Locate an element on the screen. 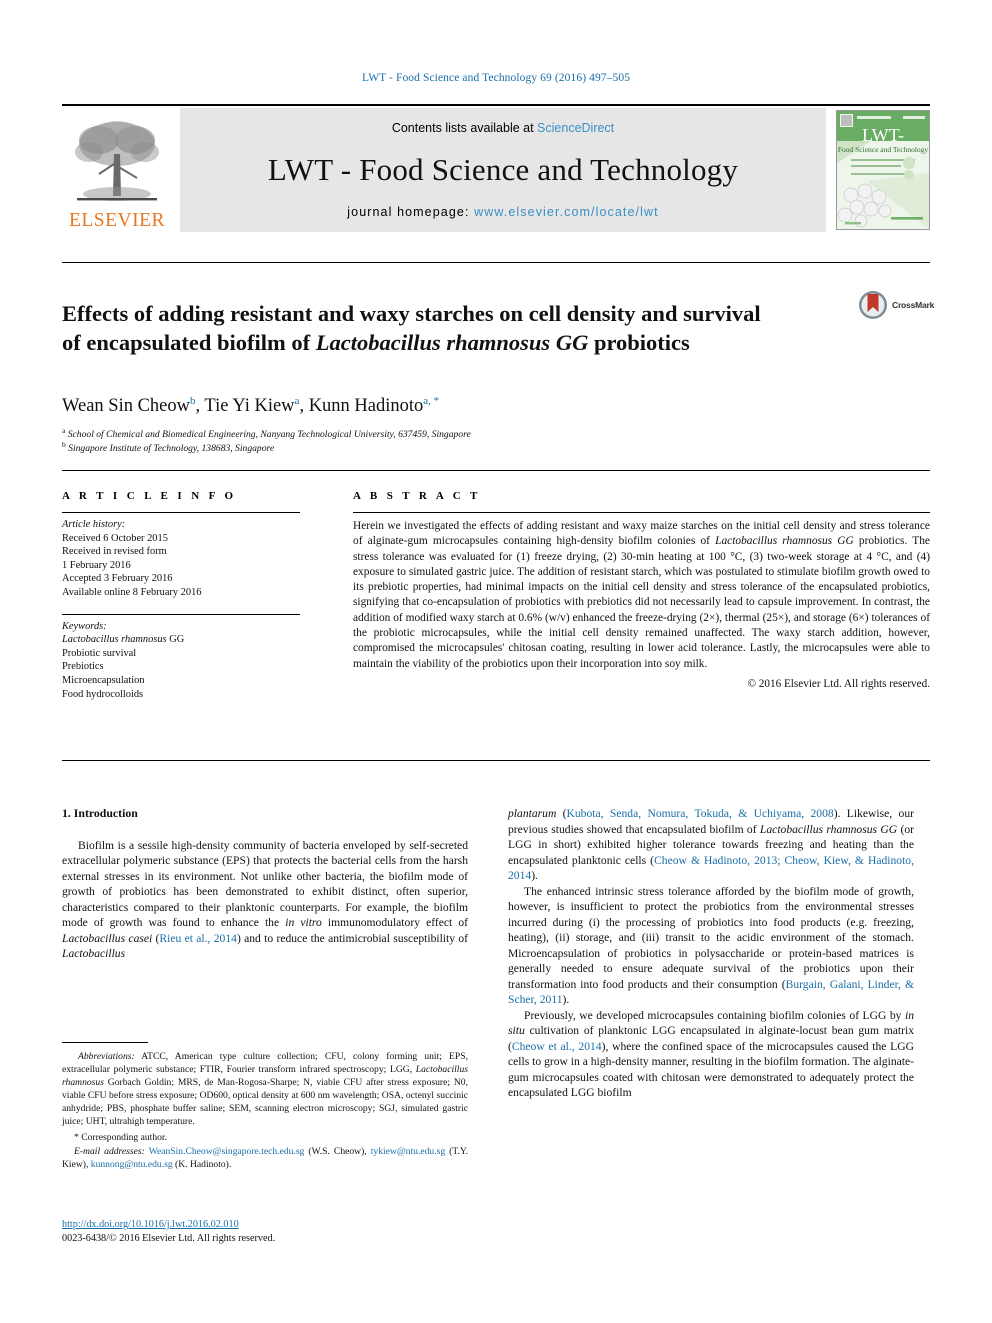 The image size is (992, 1323). email-link-cheow: WeanSin.Cheow@singapore.tech.edu.sg is located at coordinates (227, 1151).